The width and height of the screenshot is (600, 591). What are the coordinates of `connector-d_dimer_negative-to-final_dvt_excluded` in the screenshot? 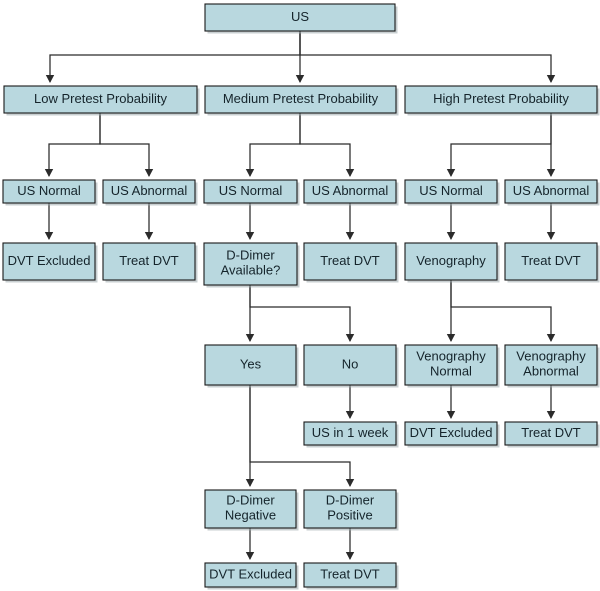 It's located at (250, 544).